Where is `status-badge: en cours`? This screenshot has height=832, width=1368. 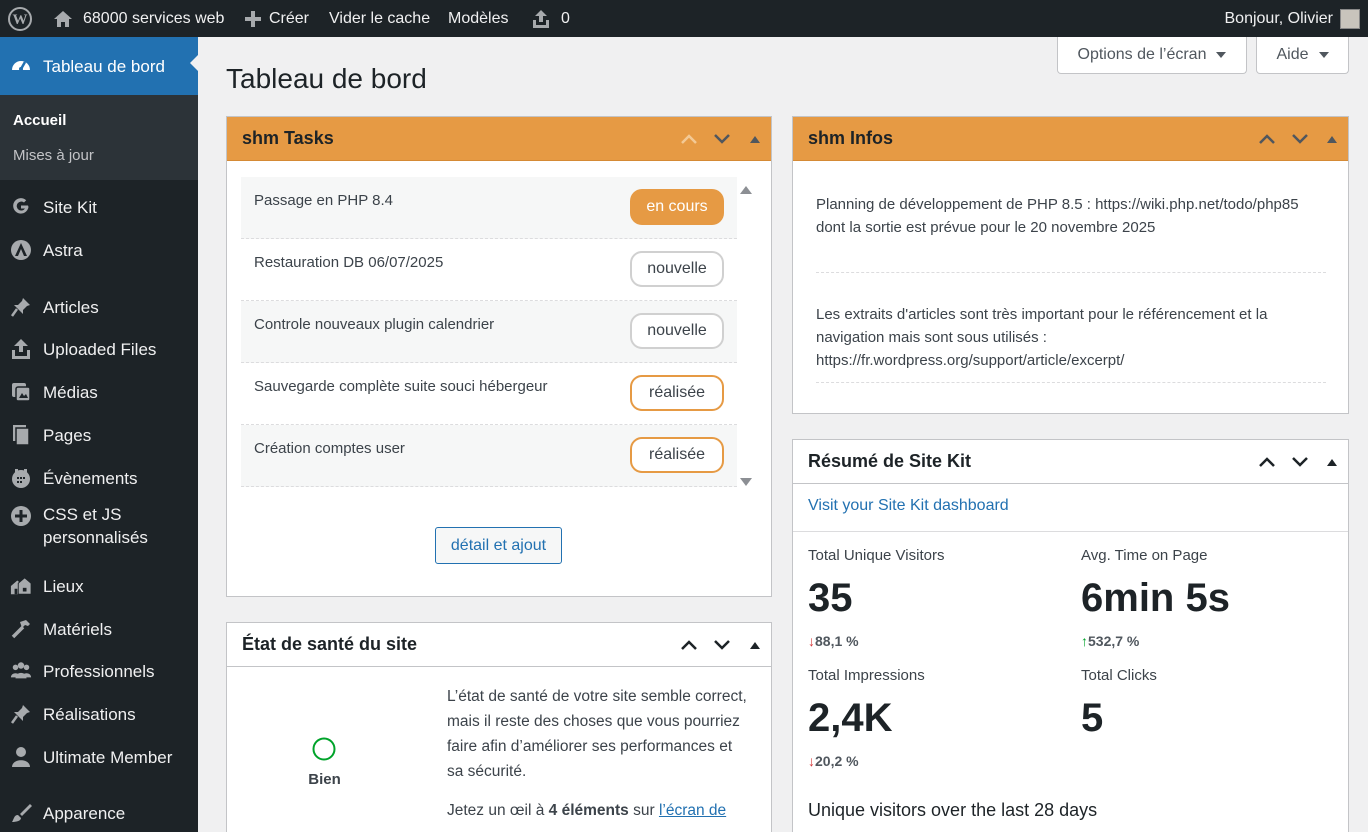 status-badge: en cours is located at coordinates (677, 207).